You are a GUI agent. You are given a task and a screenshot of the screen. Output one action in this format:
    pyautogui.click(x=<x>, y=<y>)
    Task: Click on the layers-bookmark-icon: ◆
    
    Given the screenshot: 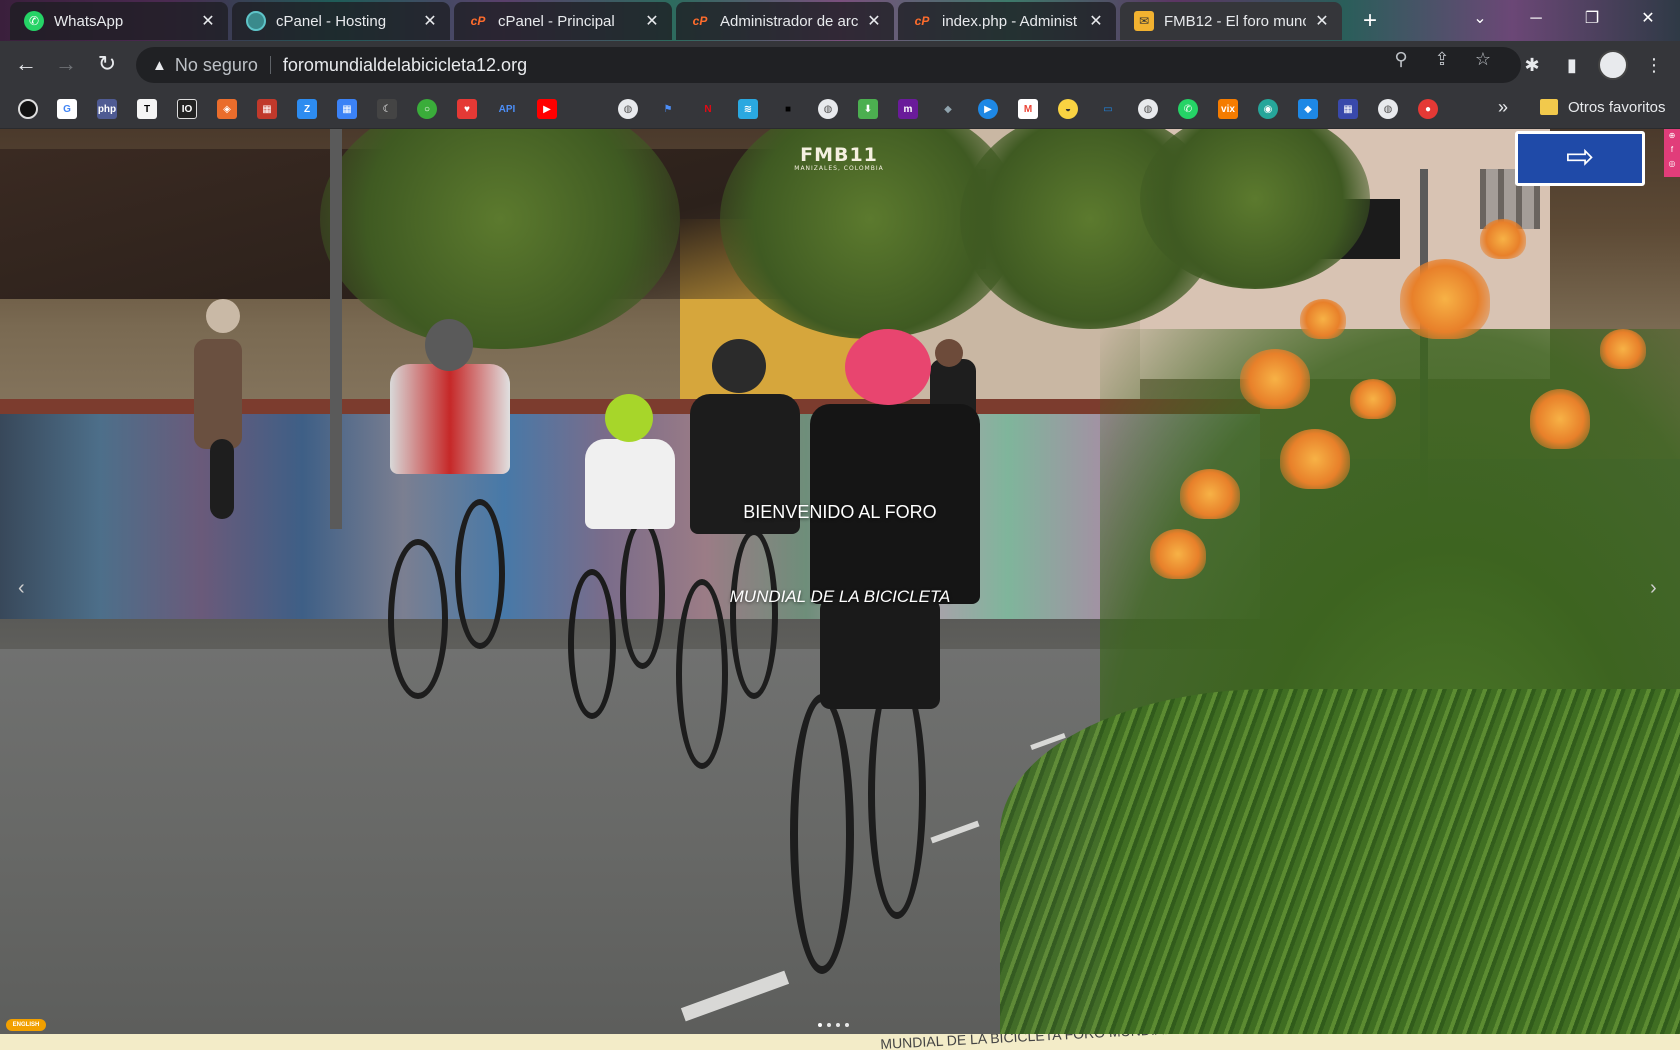 What is the action you would take?
    pyautogui.click(x=948, y=109)
    